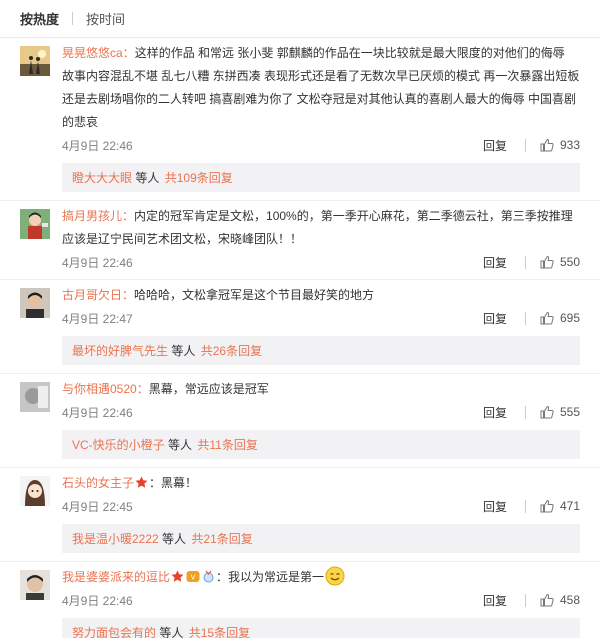  Describe the element at coordinates (321, 412) in the screenshot. I see `comment-meta: 4月9日 22:46 回复 555` at that location.